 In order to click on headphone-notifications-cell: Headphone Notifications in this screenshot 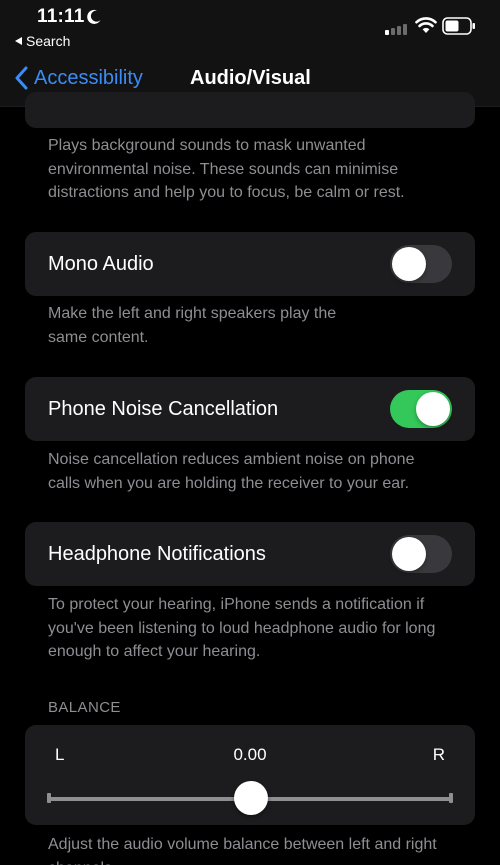, I will do `click(250, 554)`.